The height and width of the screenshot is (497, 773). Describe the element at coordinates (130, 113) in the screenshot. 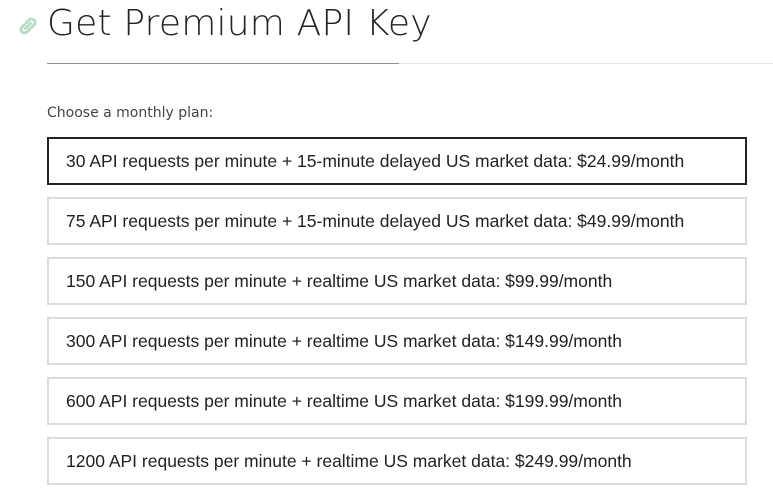

I see `plan-select-label: Choose a monthly plan:` at that location.